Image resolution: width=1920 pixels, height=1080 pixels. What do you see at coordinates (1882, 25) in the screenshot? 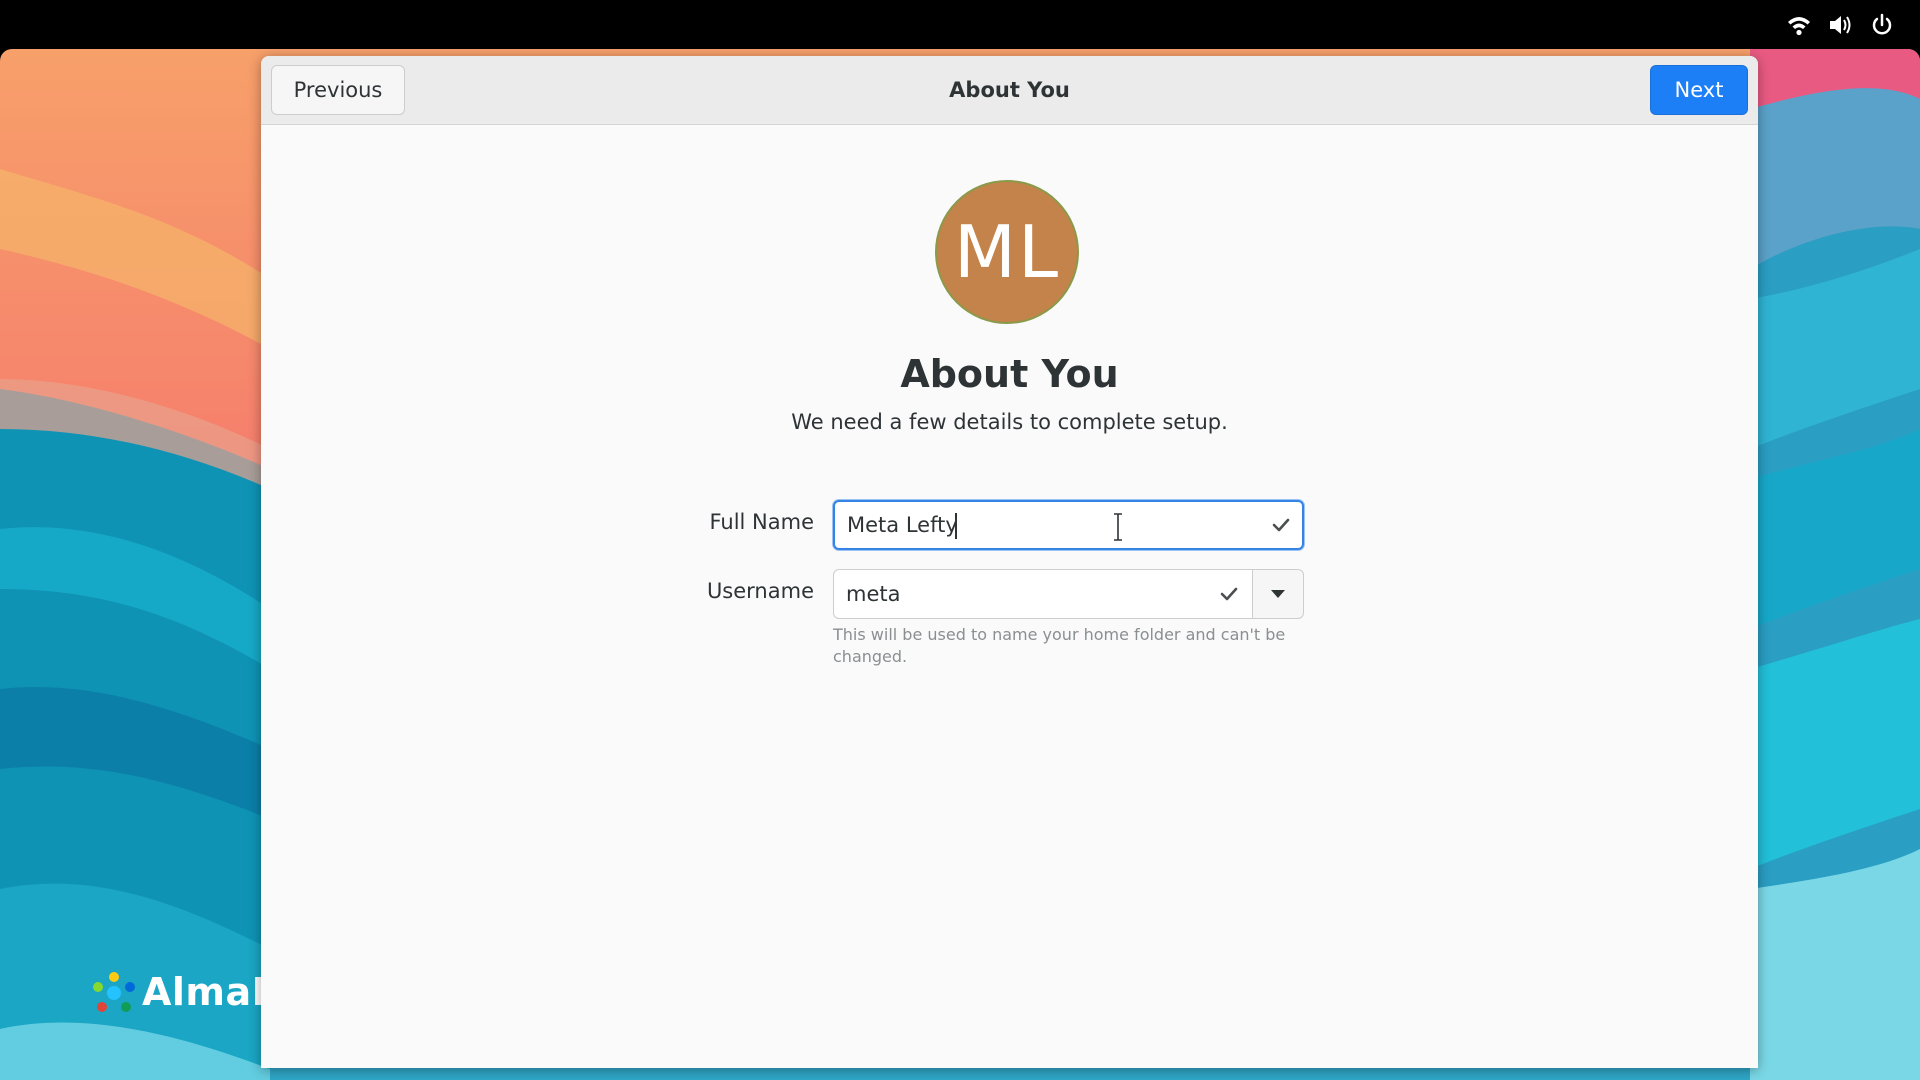
I see `power-icon` at bounding box center [1882, 25].